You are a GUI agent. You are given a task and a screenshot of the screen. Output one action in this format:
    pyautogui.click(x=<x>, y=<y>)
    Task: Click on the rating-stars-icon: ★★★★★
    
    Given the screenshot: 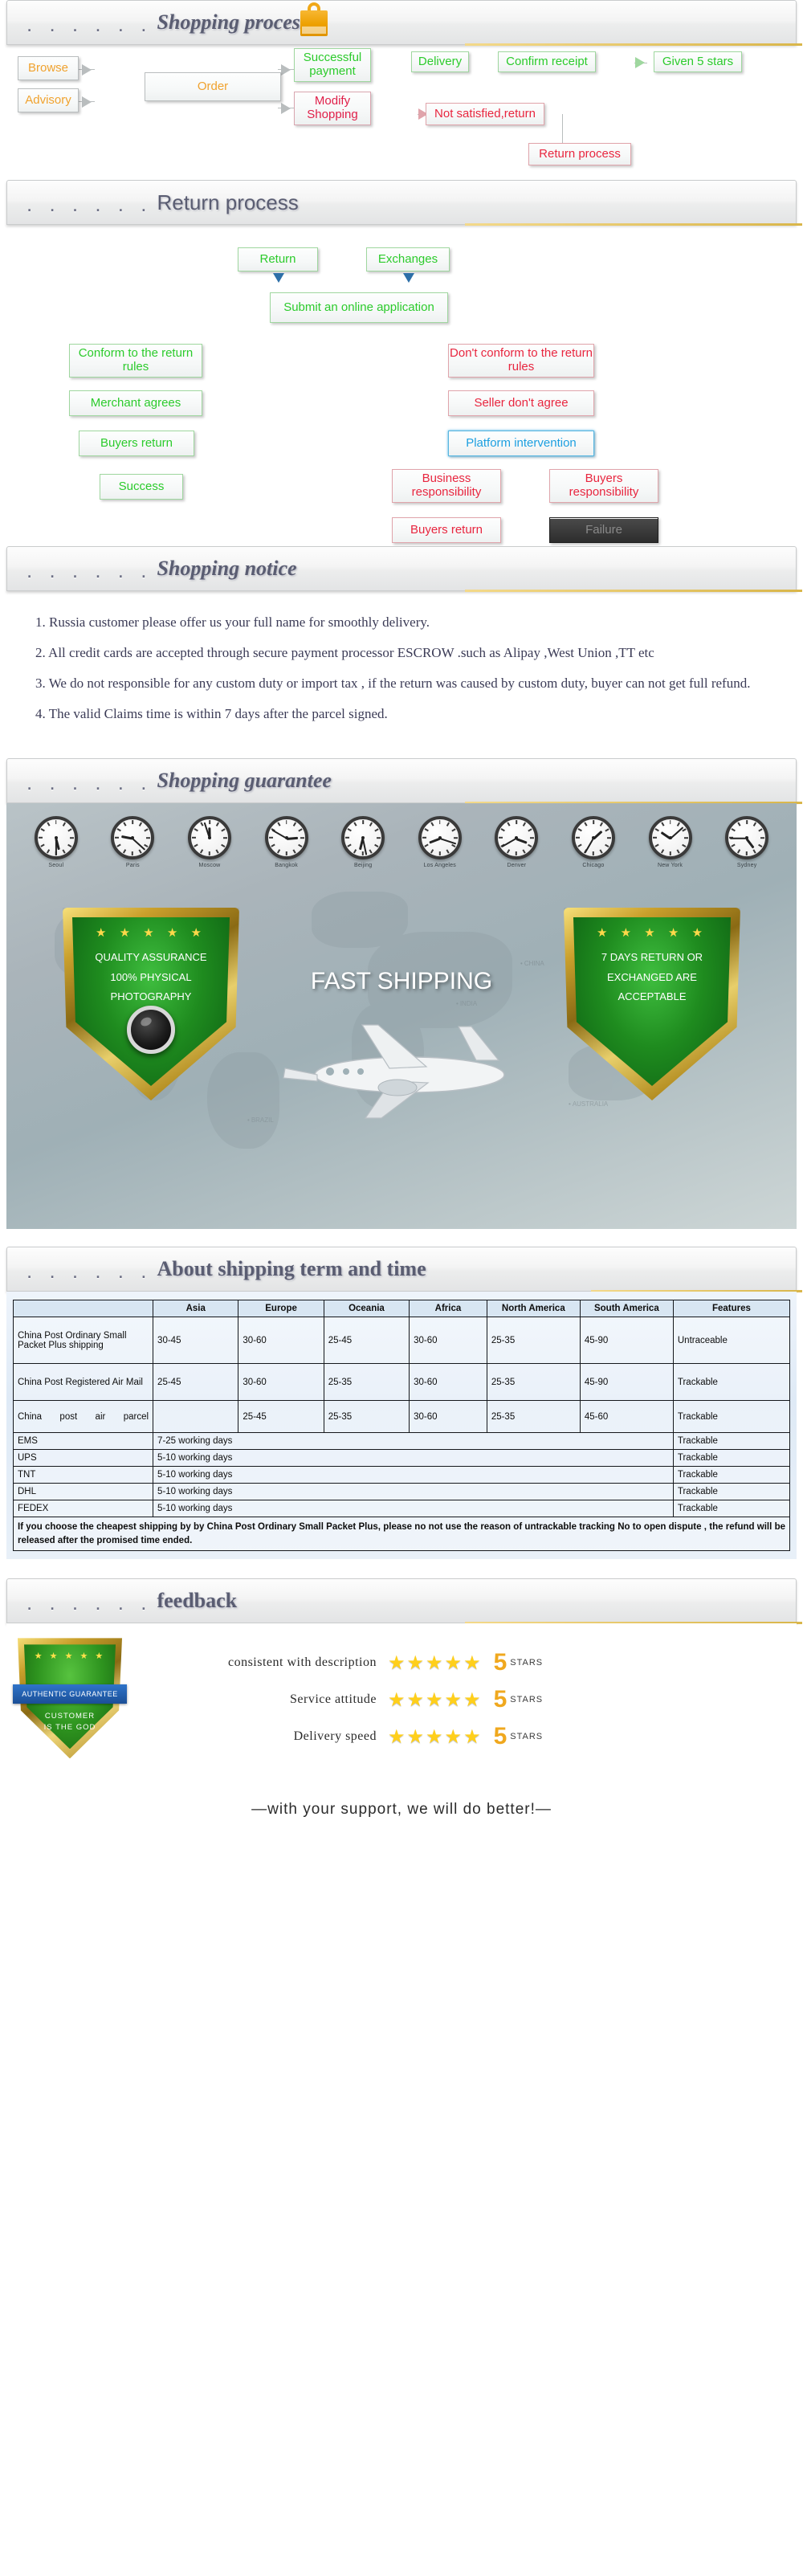 What is the action you would take?
    pyautogui.click(x=436, y=1736)
    